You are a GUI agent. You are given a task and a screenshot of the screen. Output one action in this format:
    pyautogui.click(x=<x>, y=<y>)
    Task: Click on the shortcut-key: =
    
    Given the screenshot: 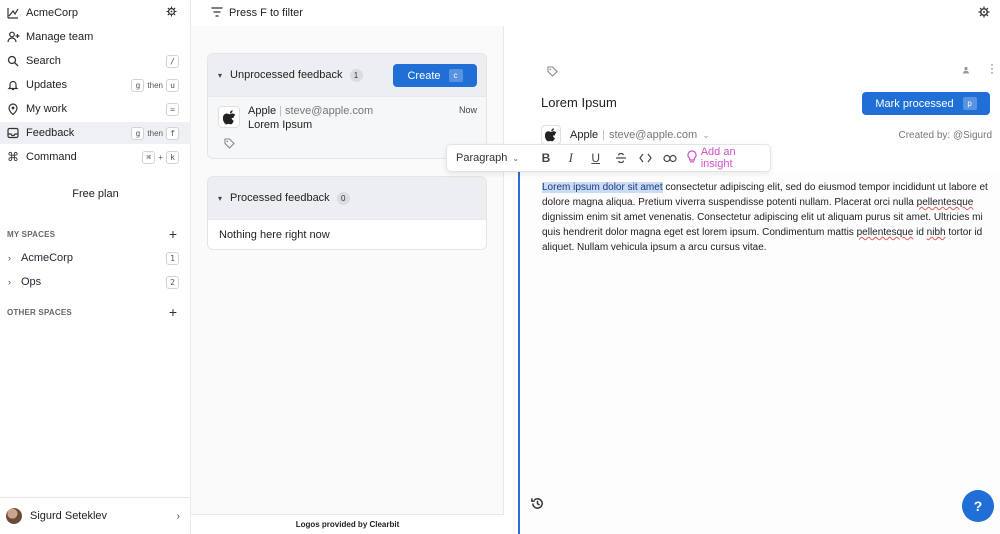 What is the action you would take?
    pyautogui.click(x=172, y=109)
    